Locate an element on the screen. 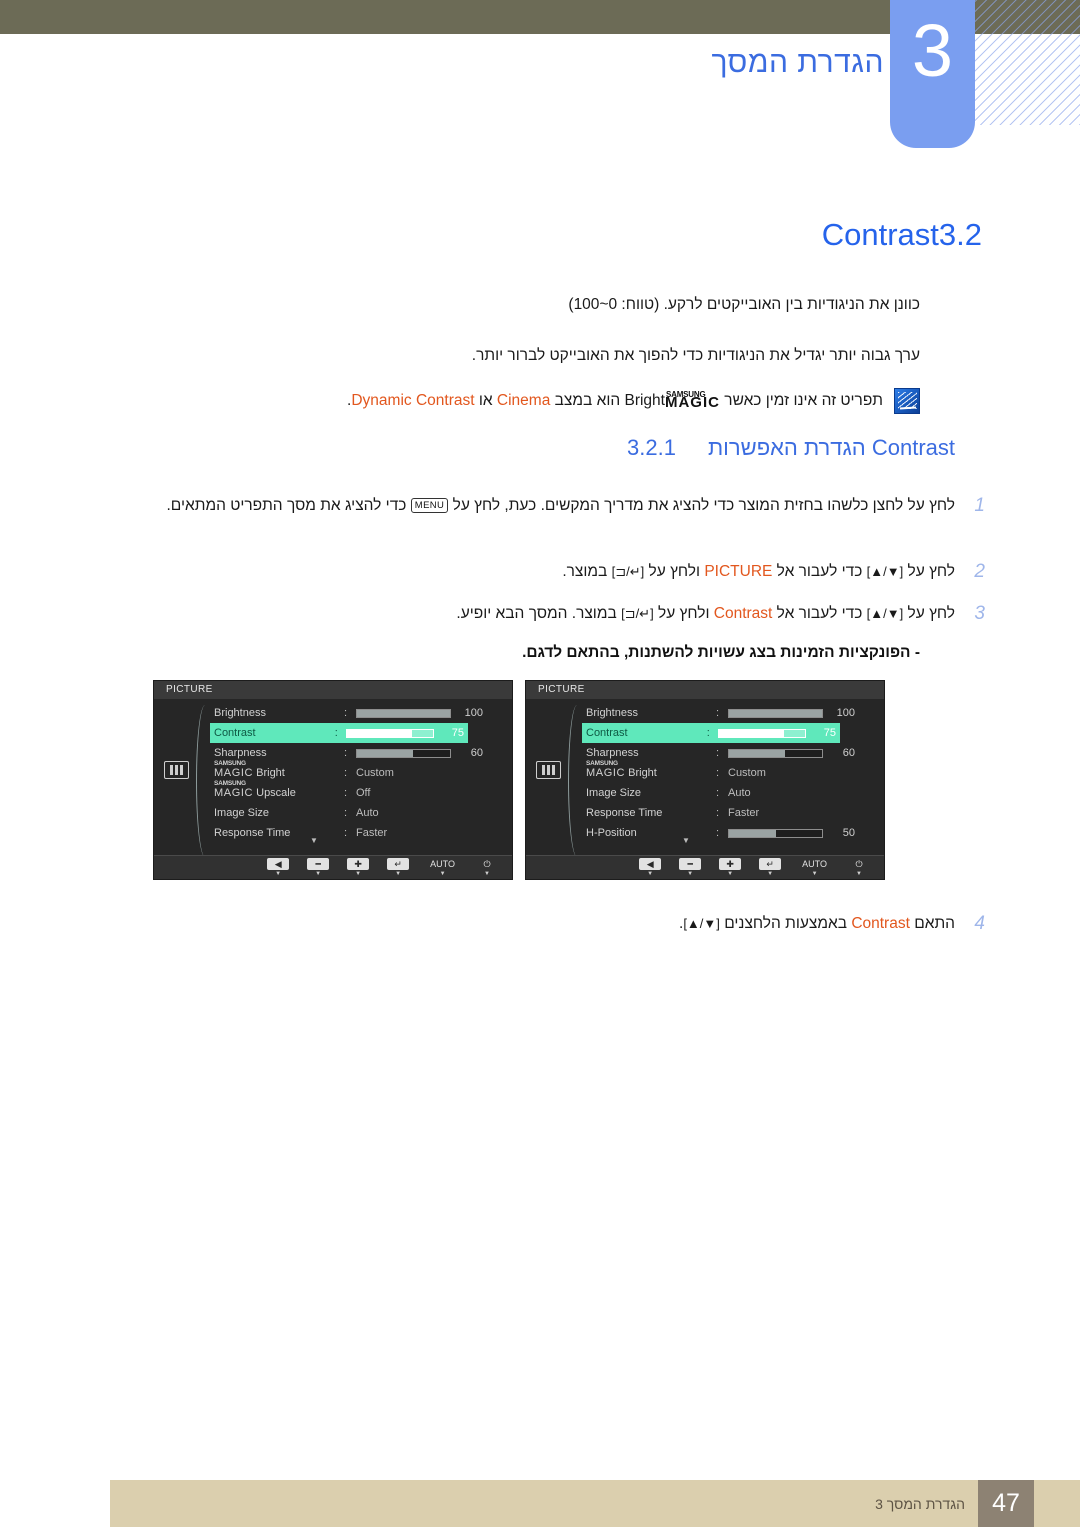 This screenshot has width=1080, height=1527. step-4-text: התאם Contrast באמצעות הלחצנים [▲/▼]. is located at coordinates (817, 923).